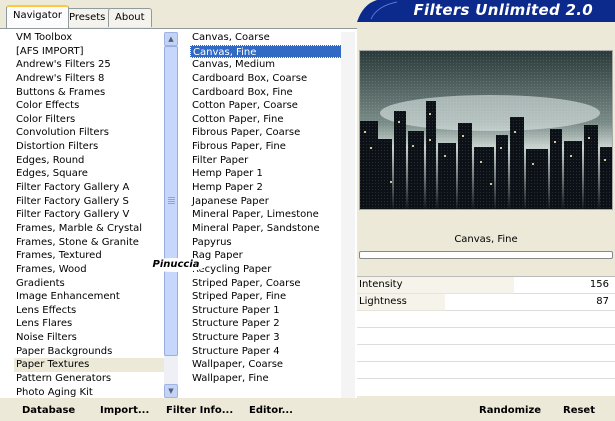  Describe the element at coordinates (89, 202) in the screenshot. I see `list-item: Filter Factory Gallery S` at that location.